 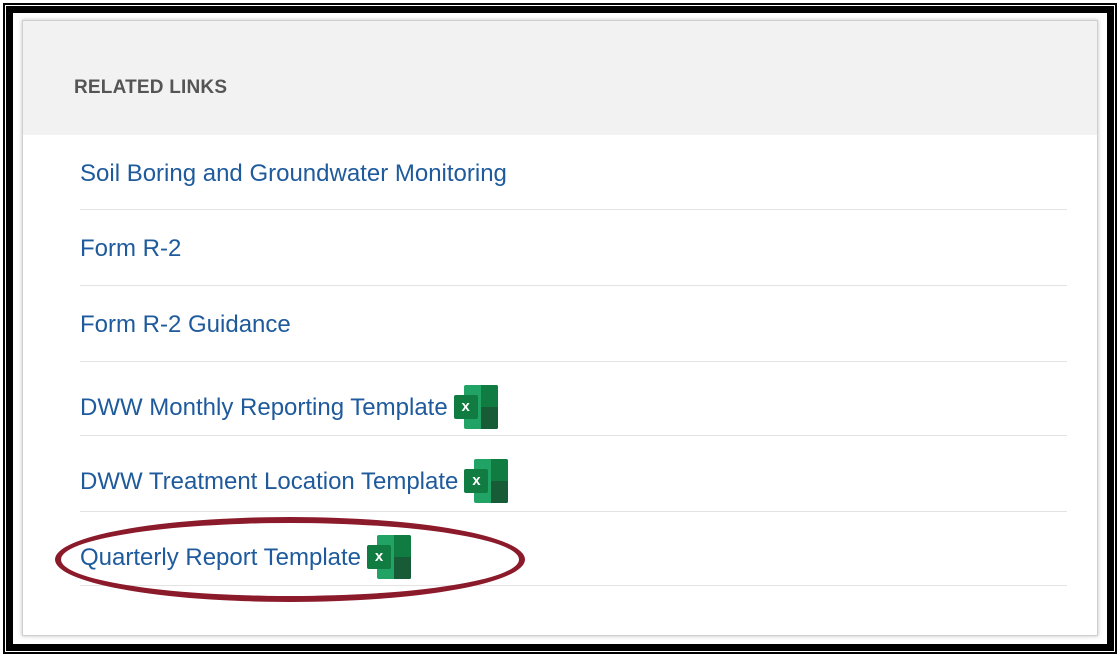 I want to click on list-item: Soil Boring and Groundwater Monitoring, so click(x=573, y=172).